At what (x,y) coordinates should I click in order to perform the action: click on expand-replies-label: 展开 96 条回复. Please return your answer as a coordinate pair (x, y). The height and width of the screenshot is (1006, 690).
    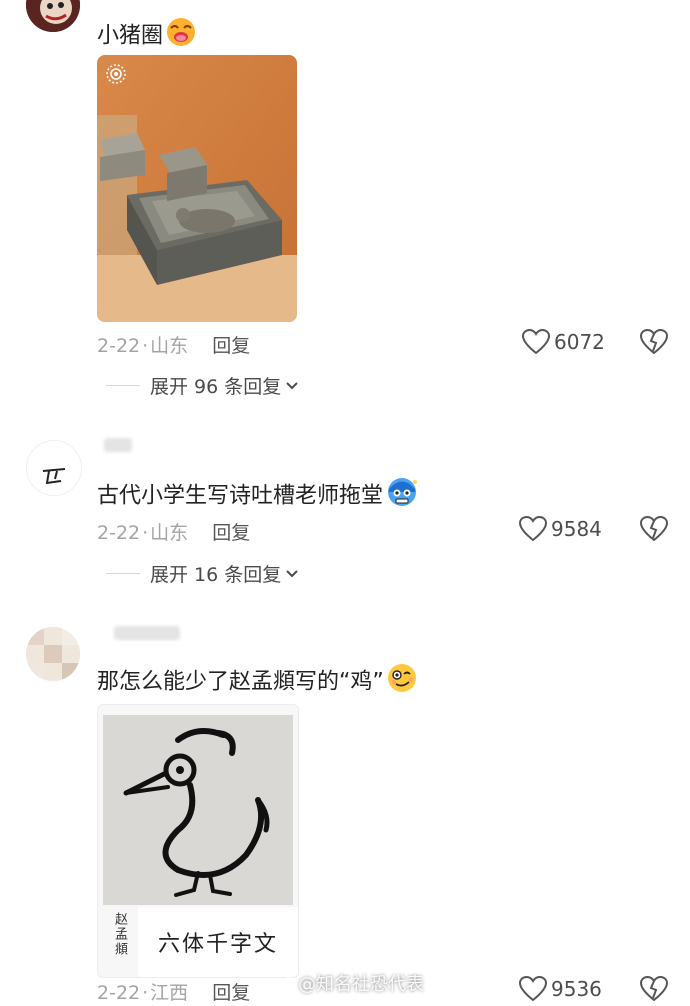
    Looking at the image, I should click on (216, 387).